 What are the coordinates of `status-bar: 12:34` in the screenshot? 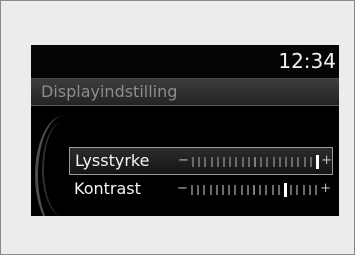 It's located at (185, 61).